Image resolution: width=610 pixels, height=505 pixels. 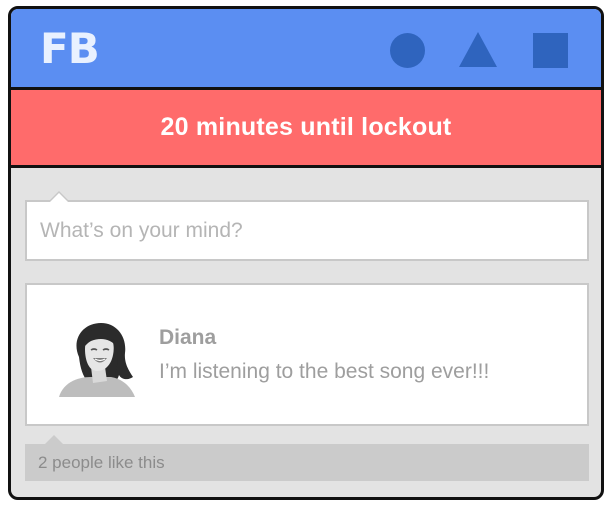 I want to click on likes-count-text: 2 people like this, so click(x=101, y=463).